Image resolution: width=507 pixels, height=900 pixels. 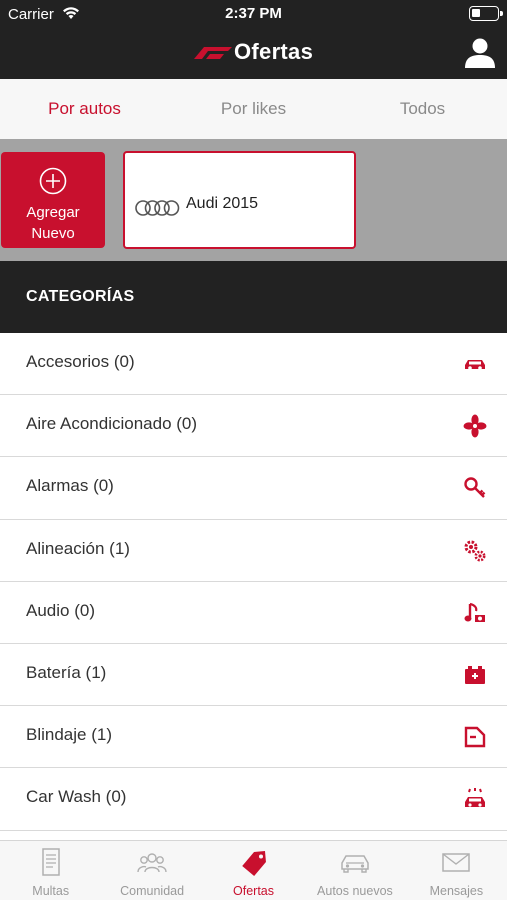 What do you see at coordinates (475, 551) in the screenshot?
I see `gears-icon` at bounding box center [475, 551].